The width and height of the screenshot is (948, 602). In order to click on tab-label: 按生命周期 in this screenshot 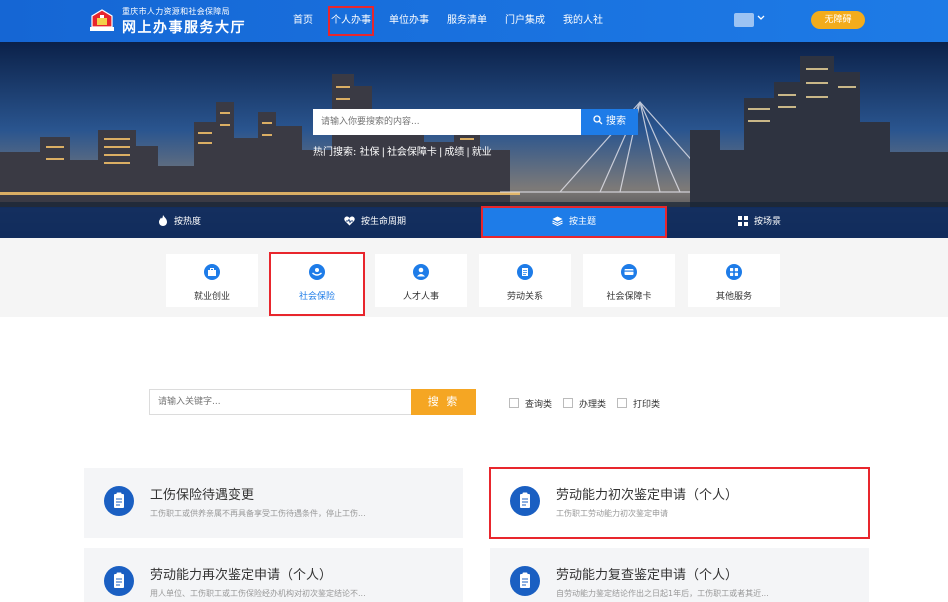, I will do `click(384, 222)`.